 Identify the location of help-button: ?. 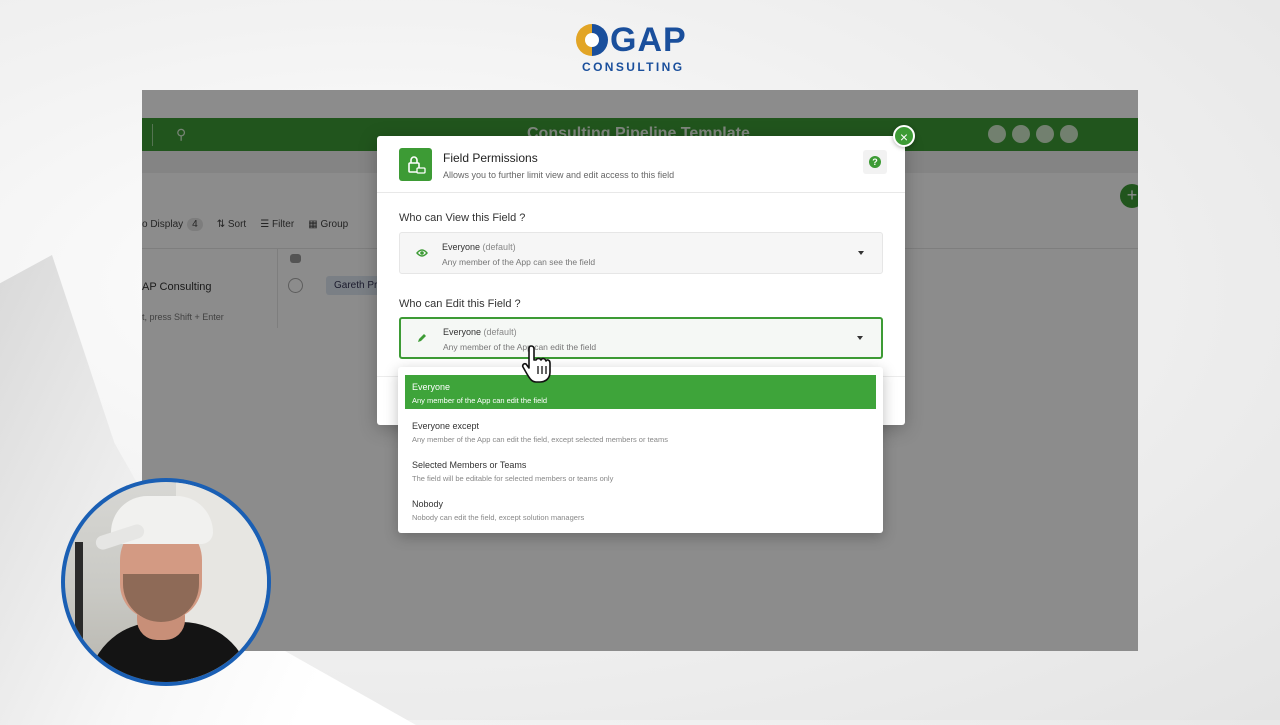
(875, 162).